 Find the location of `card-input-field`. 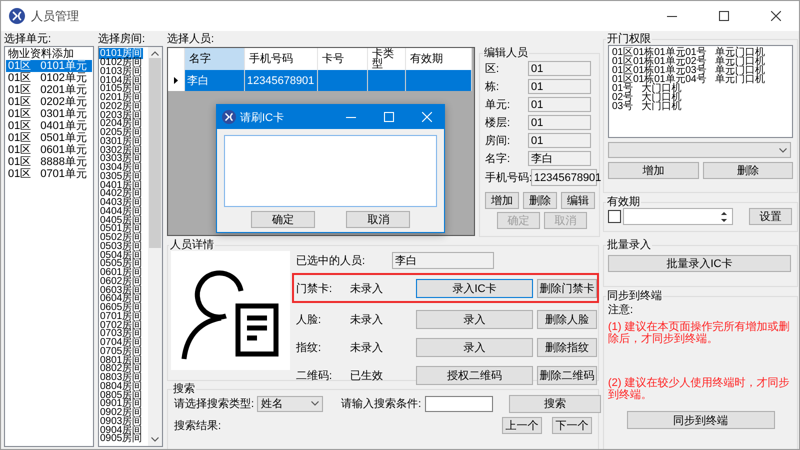

card-input-field is located at coordinates (330, 171).